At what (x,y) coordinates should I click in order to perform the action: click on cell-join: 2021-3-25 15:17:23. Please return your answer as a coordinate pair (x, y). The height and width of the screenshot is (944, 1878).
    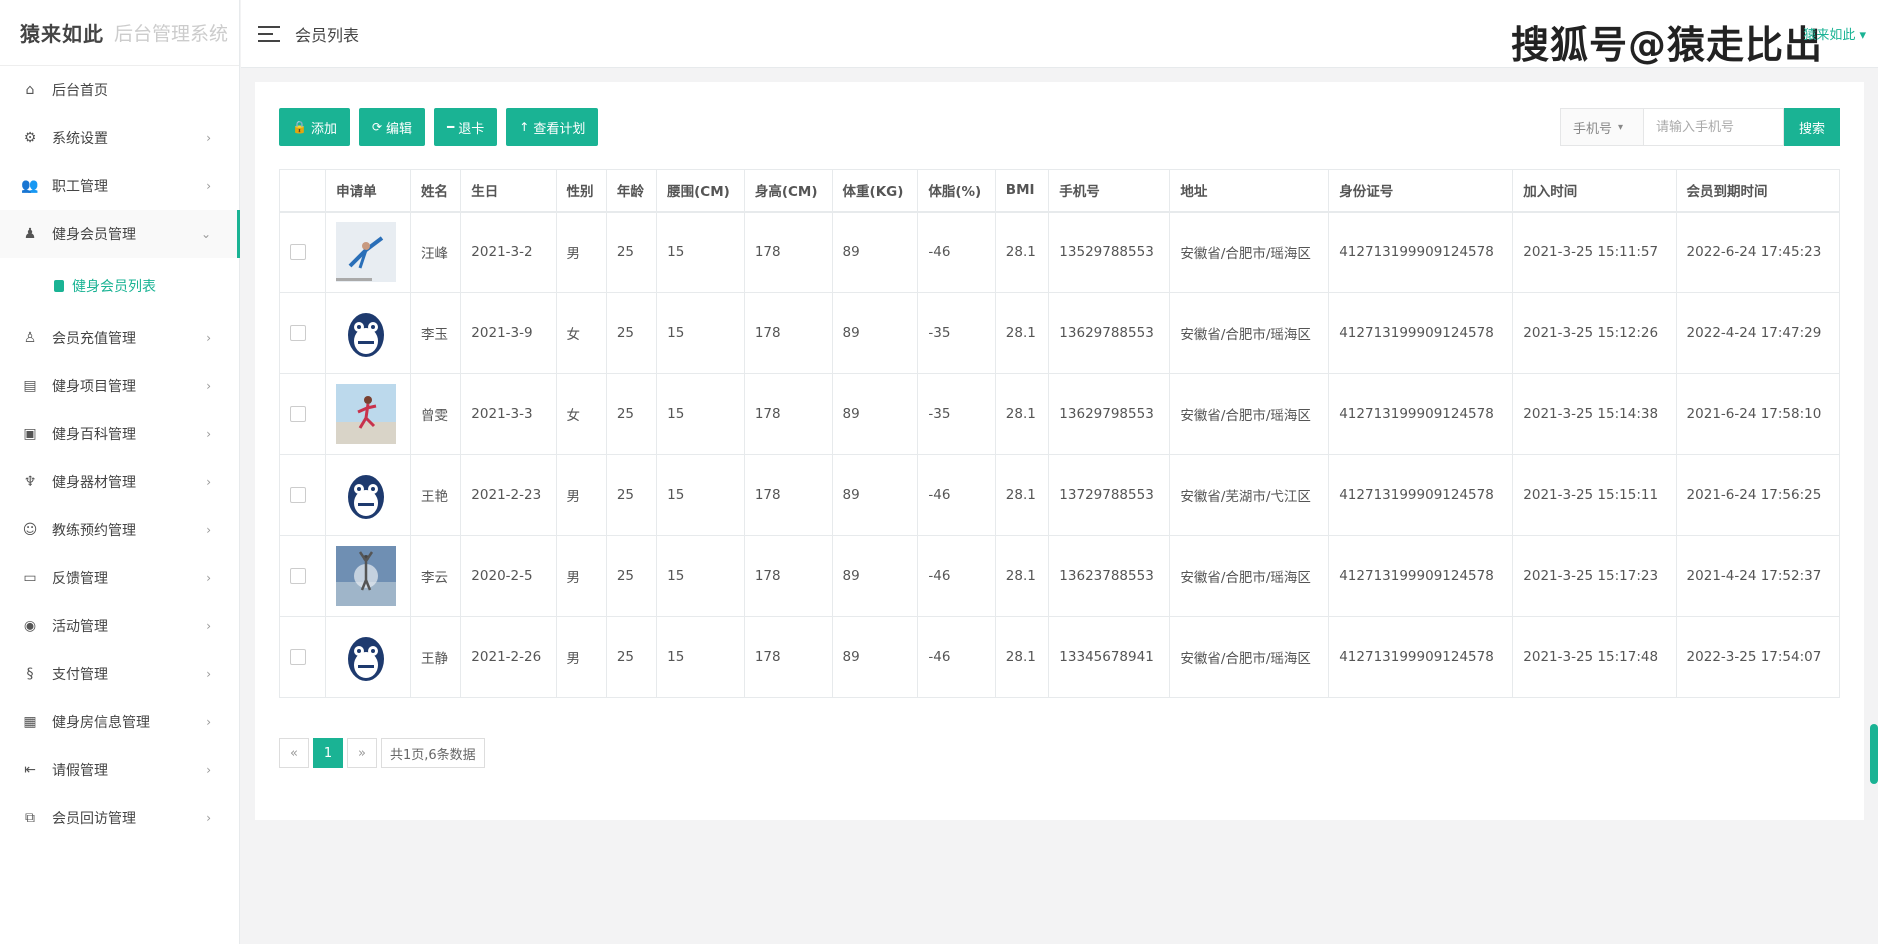
    Looking at the image, I should click on (1594, 576).